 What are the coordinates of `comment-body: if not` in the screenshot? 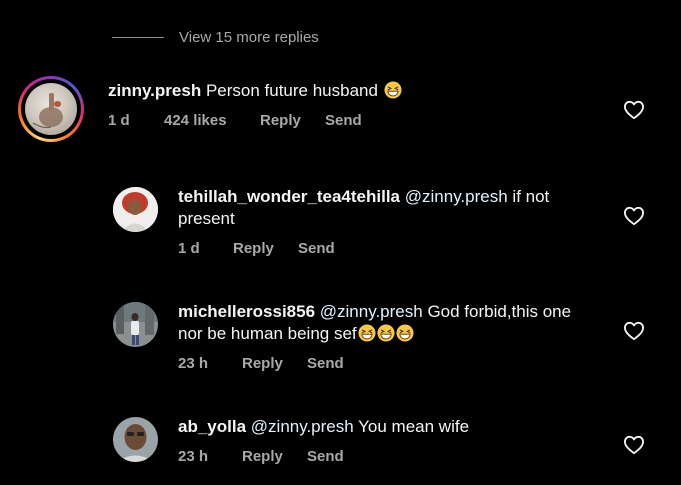 It's located at (531, 196).